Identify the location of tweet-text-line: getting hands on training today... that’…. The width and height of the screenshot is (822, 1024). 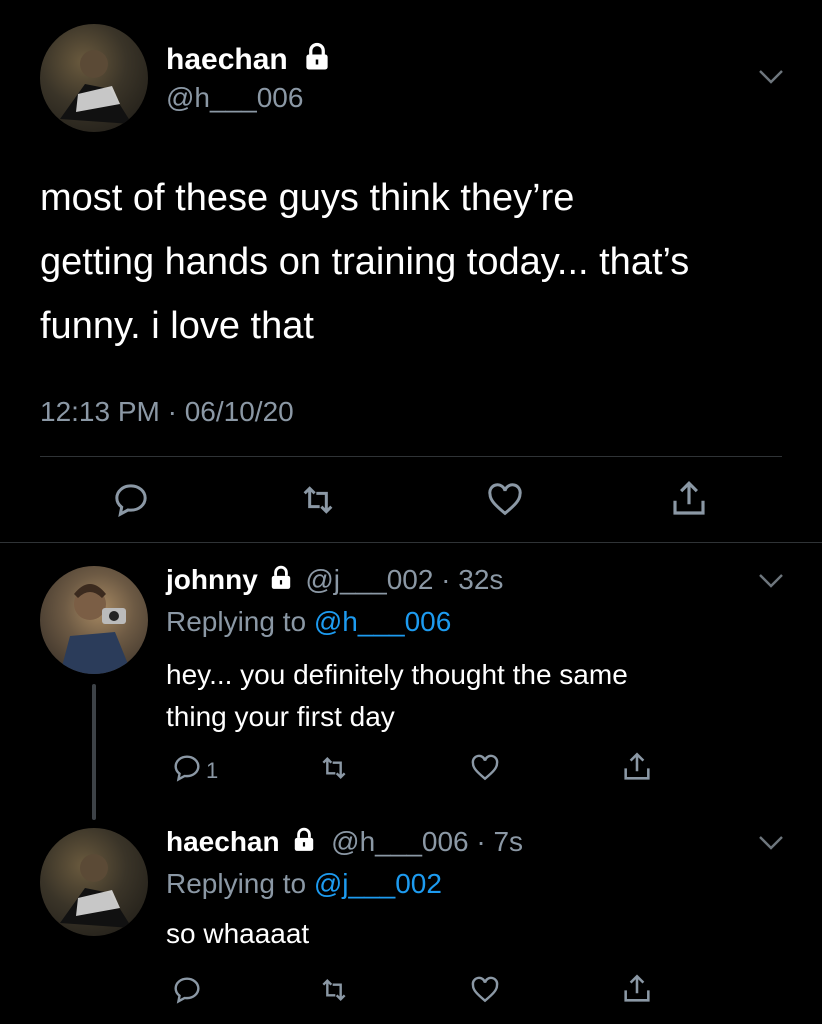
(365, 262).